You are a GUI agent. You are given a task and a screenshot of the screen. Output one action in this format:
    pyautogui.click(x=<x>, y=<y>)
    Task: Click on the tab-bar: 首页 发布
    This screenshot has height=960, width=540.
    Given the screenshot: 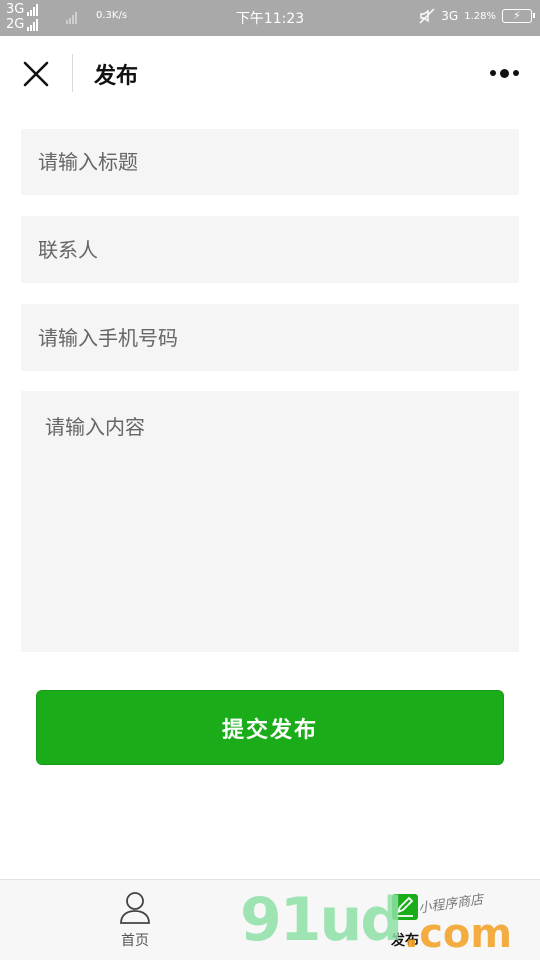 What is the action you would take?
    pyautogui.click(x=270, y=919)
    